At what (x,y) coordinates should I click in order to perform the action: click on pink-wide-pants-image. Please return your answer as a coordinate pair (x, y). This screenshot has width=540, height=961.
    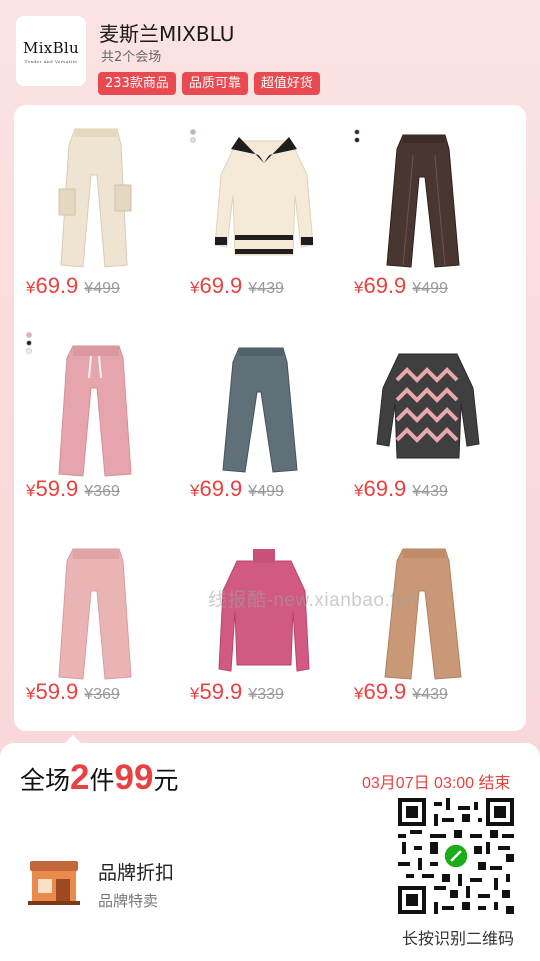
    Looking at the image, I should click on (95, 614).